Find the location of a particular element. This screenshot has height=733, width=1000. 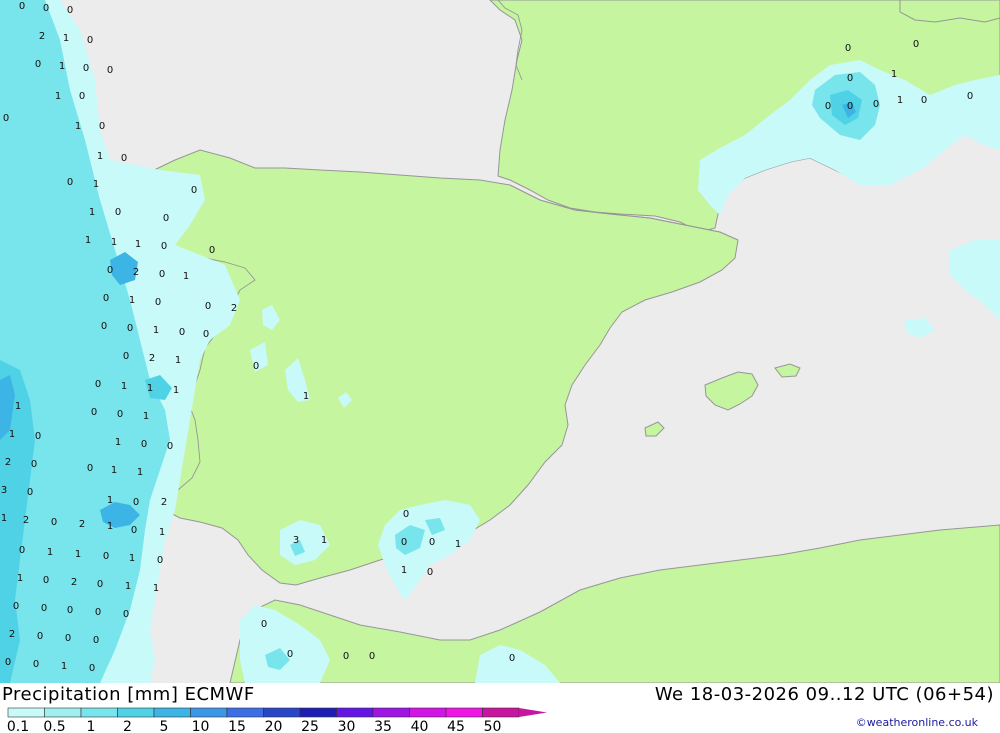

legend-tick-label: 1 is located at coordinates (91, 726).